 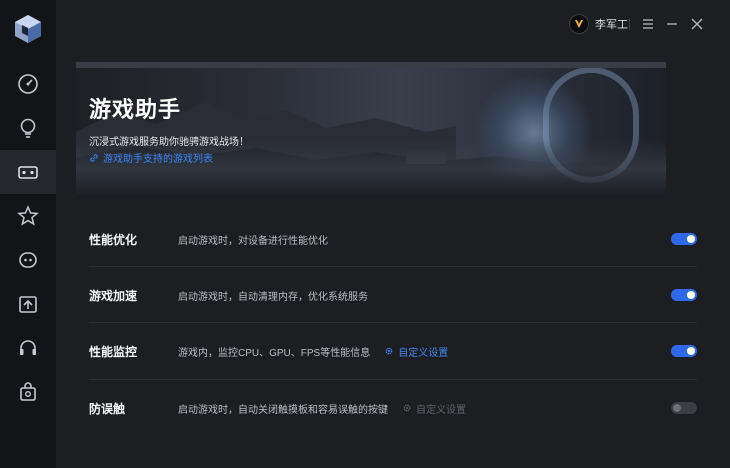 I want to click on sidebar-item-upload, so click(x=28, y=304).